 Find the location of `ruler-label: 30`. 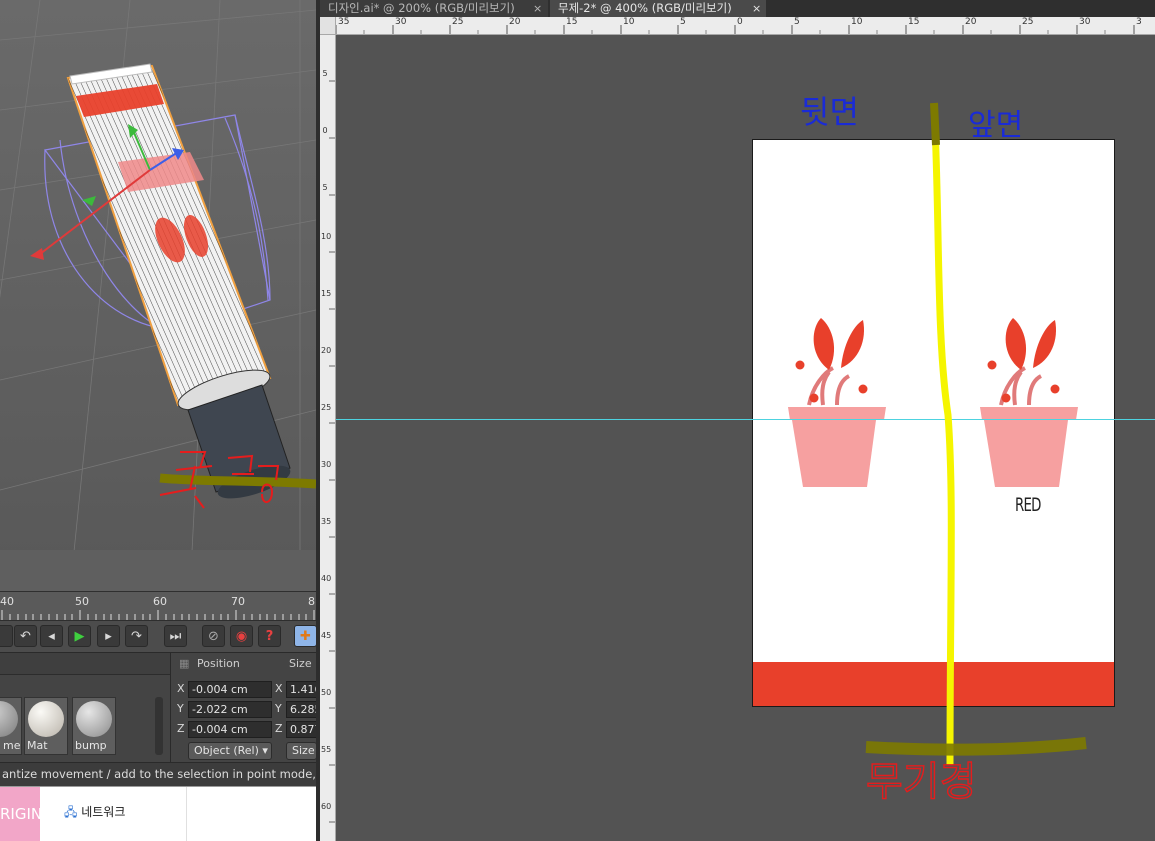

ruler-label: 30 is located at coordinates (1085, 22).